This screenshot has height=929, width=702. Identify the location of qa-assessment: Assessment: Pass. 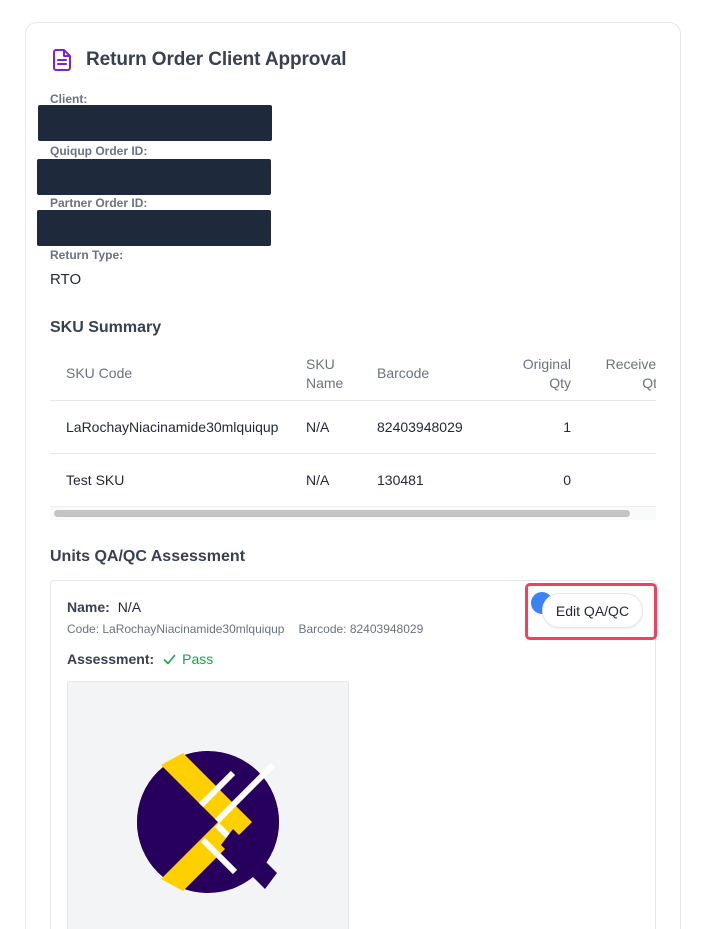
(140, 659).